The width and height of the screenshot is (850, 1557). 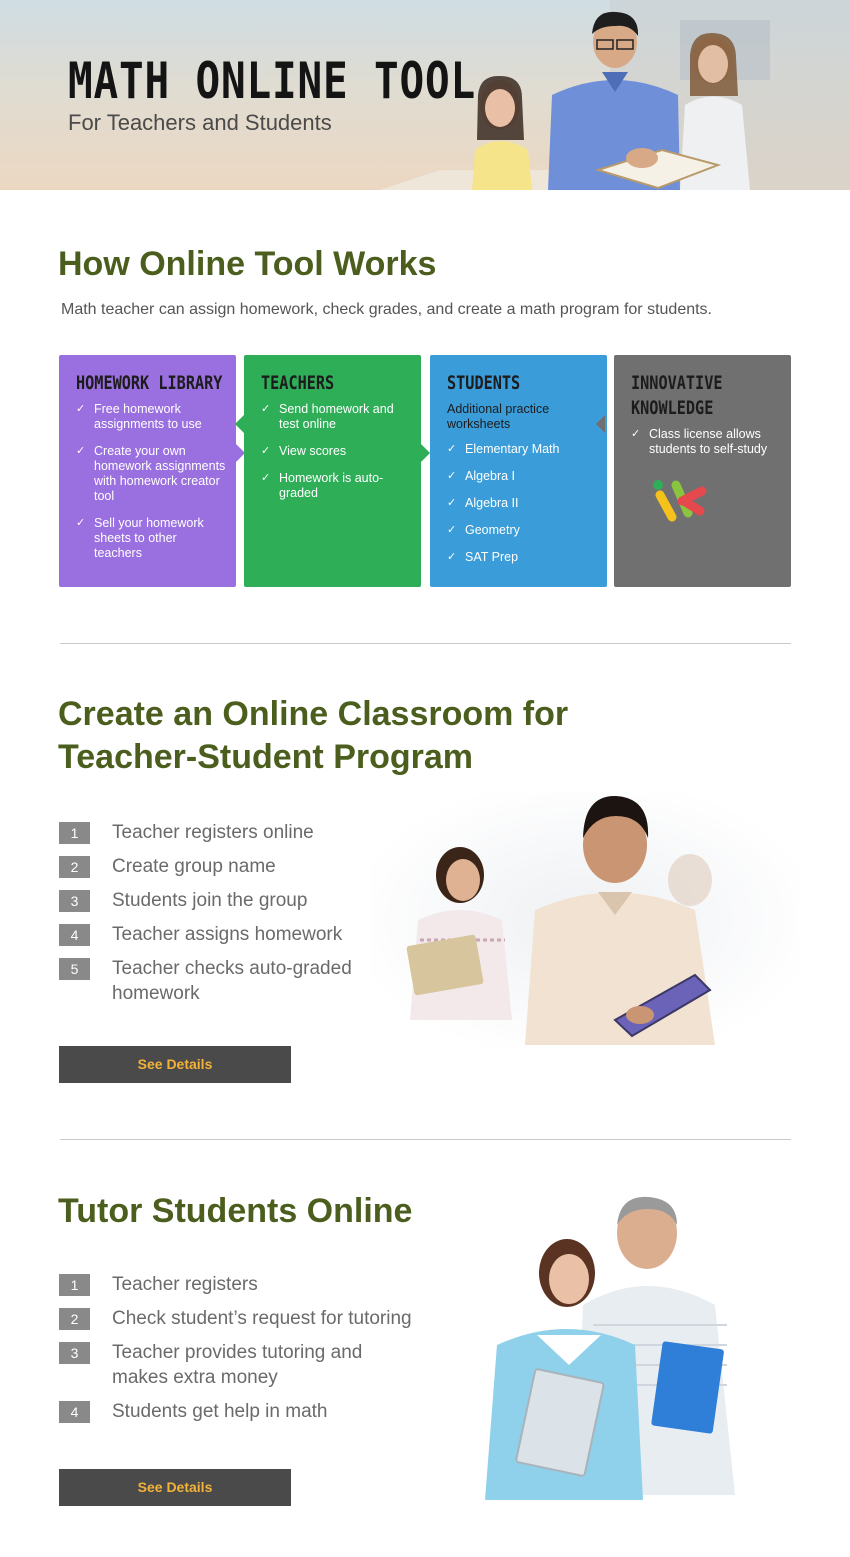 I want to click on list-item: 1 Teacher registers, so click(x=235, y=1285).